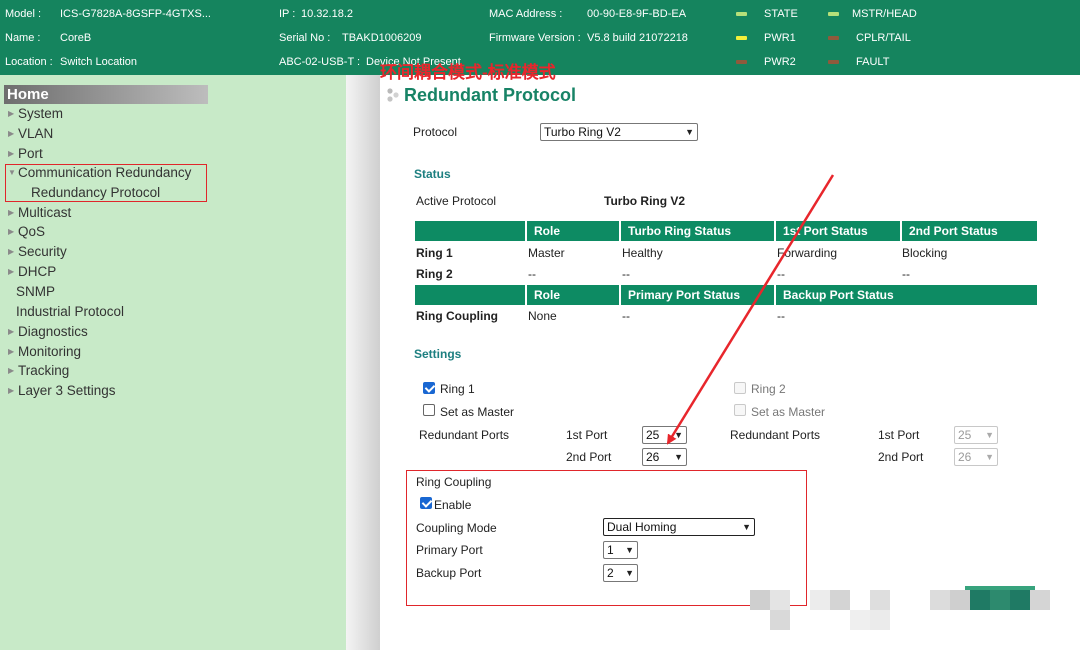 This screenshot has height=650, width=1080. I want to click on serial-label: Serial No :, so click(305, 38).